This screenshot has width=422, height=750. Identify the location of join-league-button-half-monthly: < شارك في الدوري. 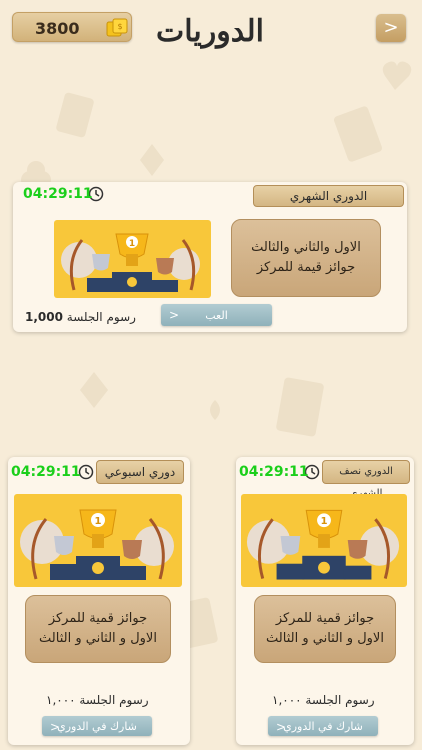
(323, 726).